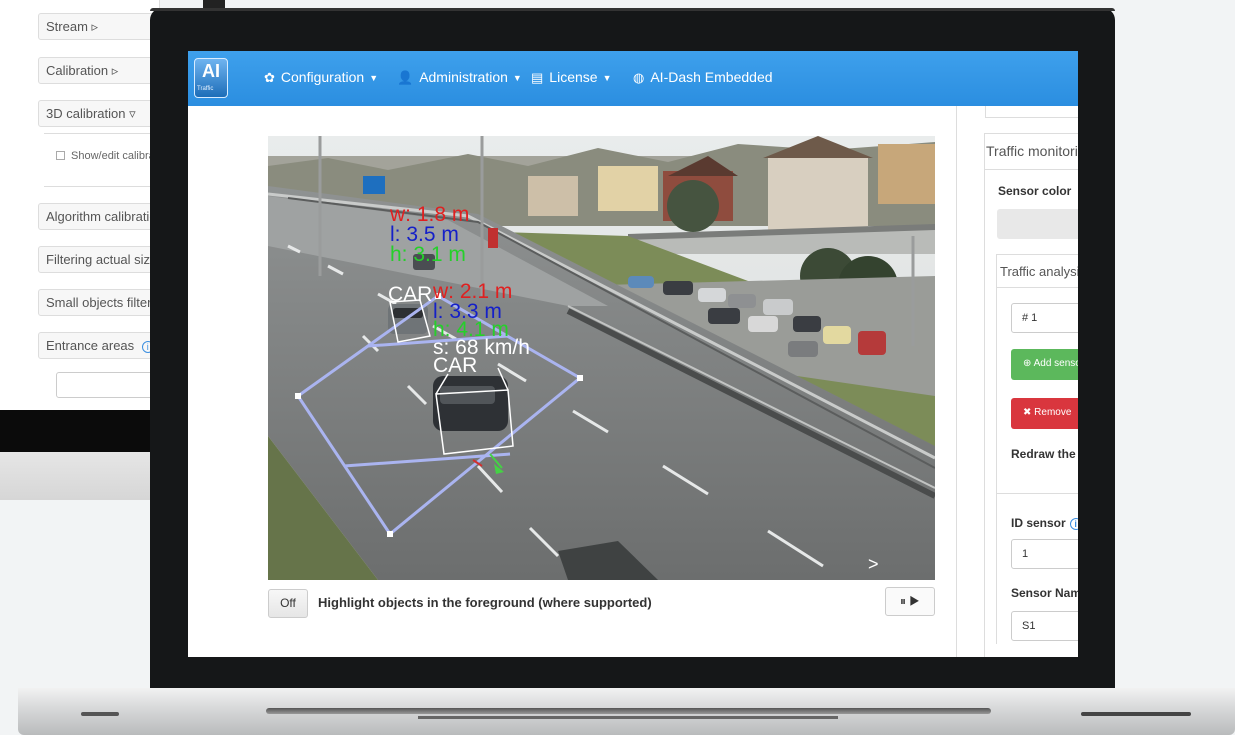 The width and height of the screenshot is (1235, 735). What do you see at coordinates (106, 385) in the screenshot?
I see `entrance-areas-input` at bounding box center [106, 385].